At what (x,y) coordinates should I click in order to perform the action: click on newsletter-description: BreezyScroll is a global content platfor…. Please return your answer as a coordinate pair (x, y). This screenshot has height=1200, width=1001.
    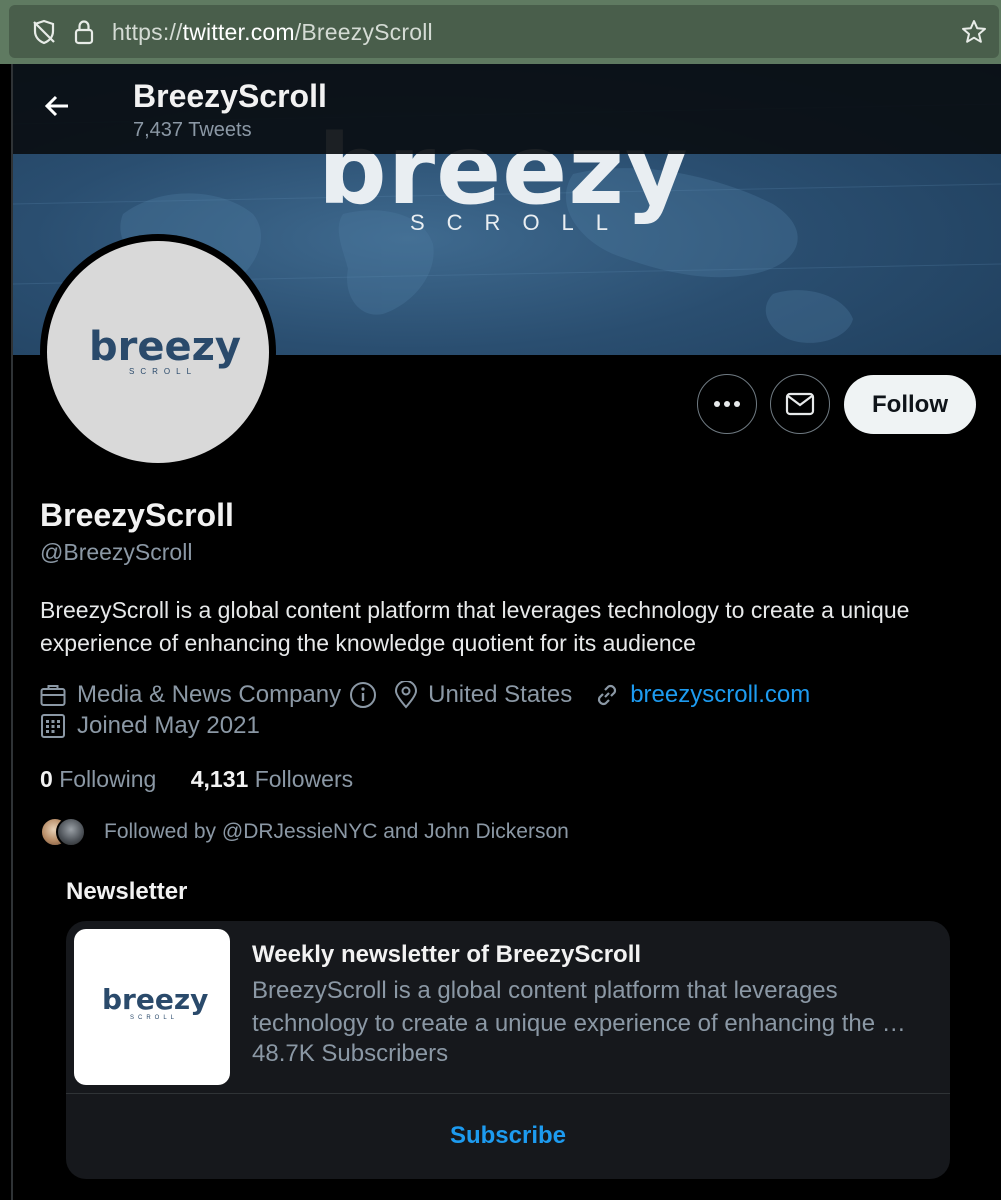
    Looking at the image, I should click on (579, 1007).